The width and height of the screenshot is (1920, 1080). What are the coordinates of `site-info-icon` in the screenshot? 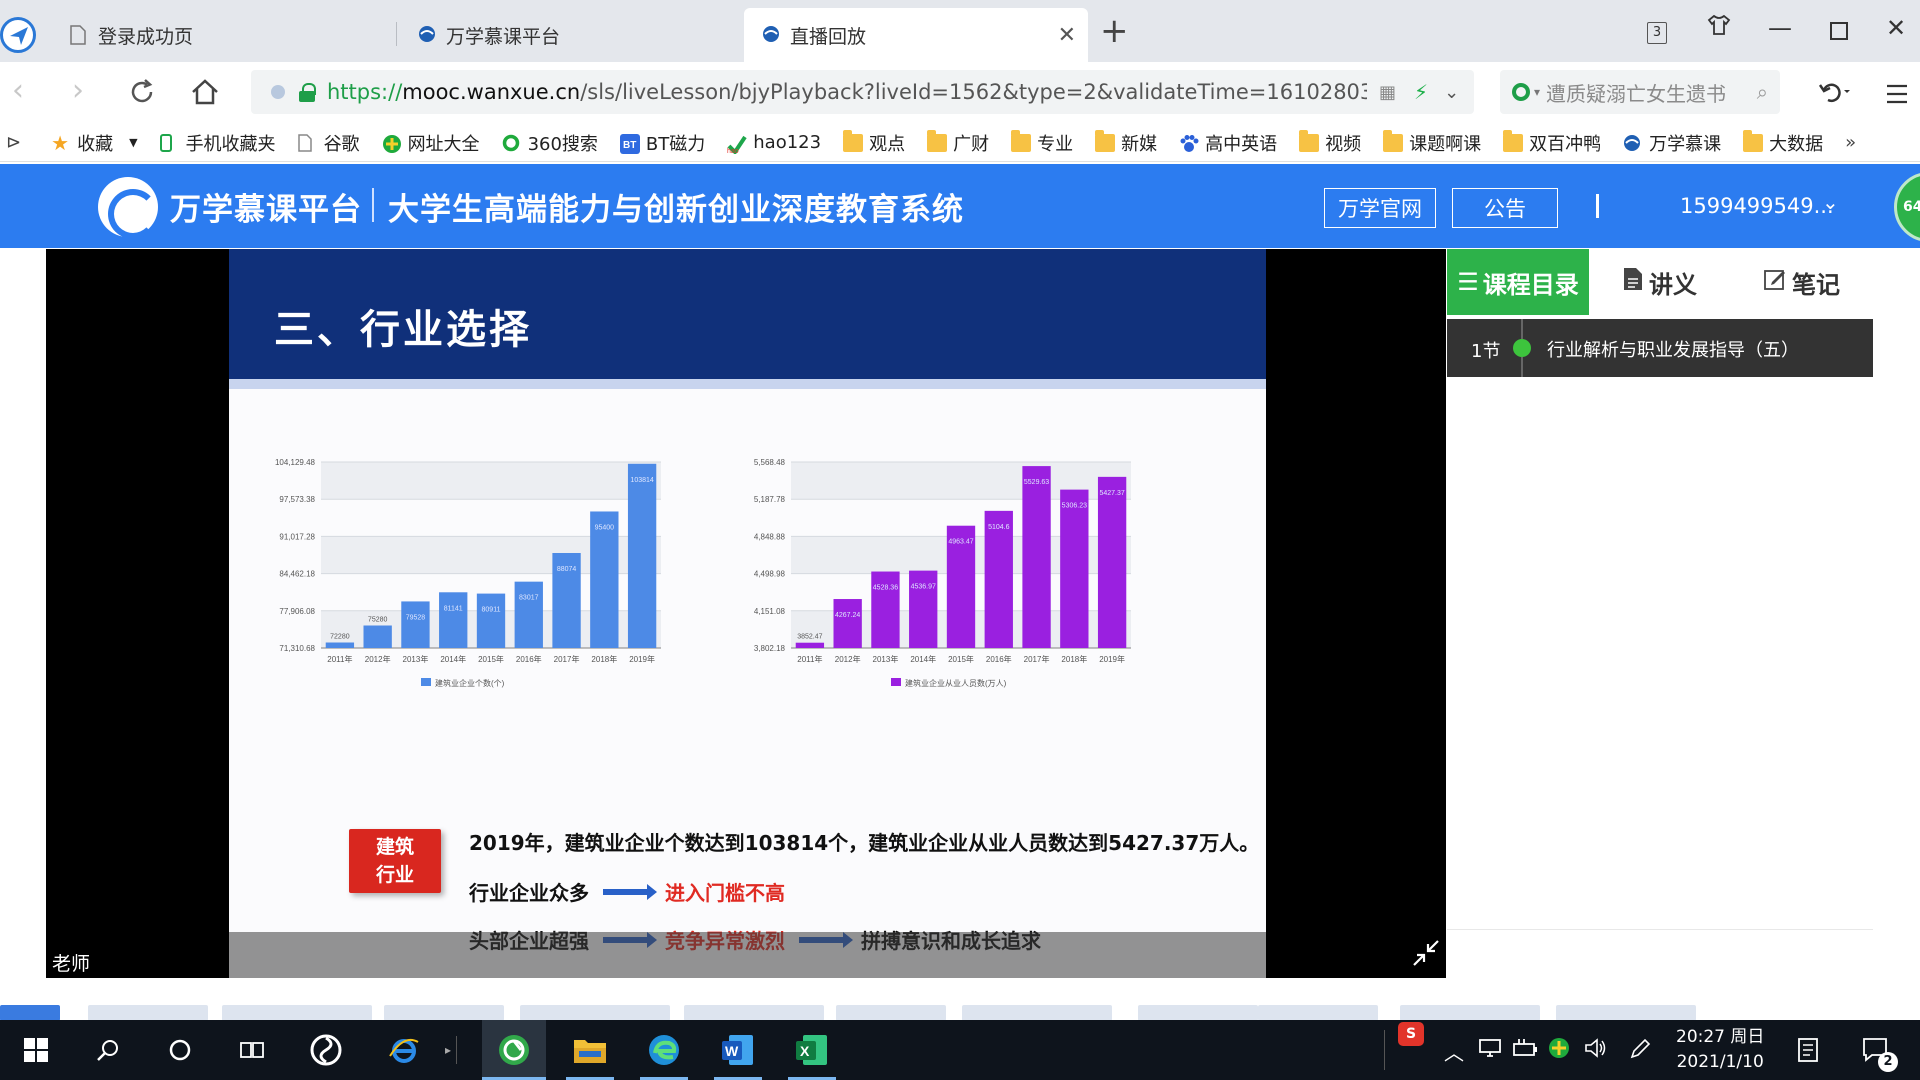 It's located at (278, 92).